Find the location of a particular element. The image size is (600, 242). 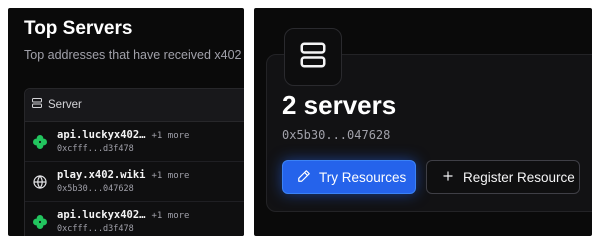

try-resources-button: Try Resources is located at coordinates (349, 177).